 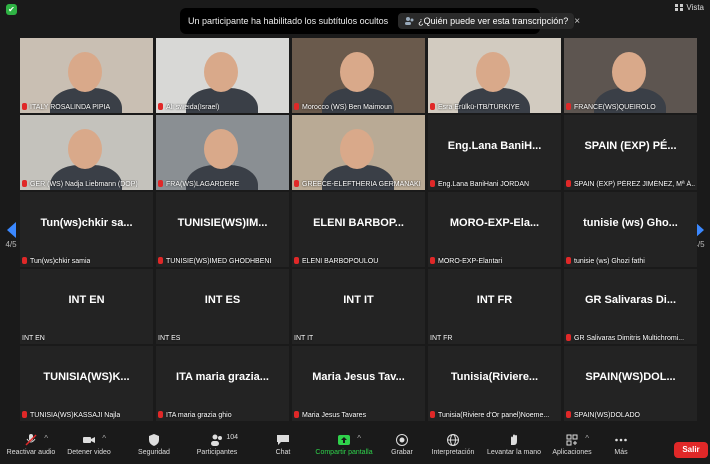 What do you see at coordinates (475, 107) in the screenshot?
I see `participant-name-label: Esra Erülkü-İTB/TÜRKİYE` at bounding box center [475, 107].